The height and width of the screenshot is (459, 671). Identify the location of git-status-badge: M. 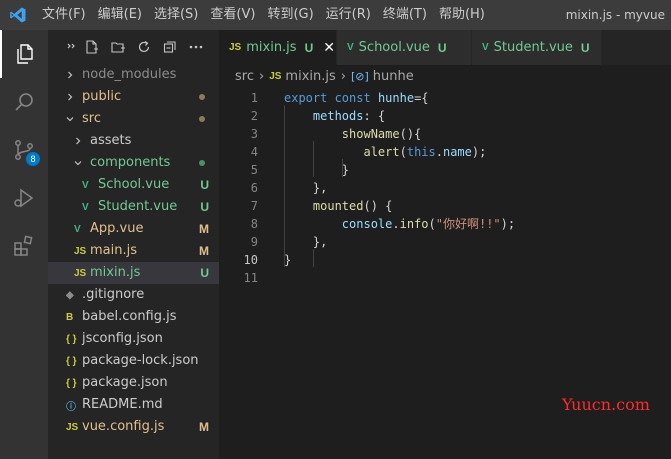
(204, 427).